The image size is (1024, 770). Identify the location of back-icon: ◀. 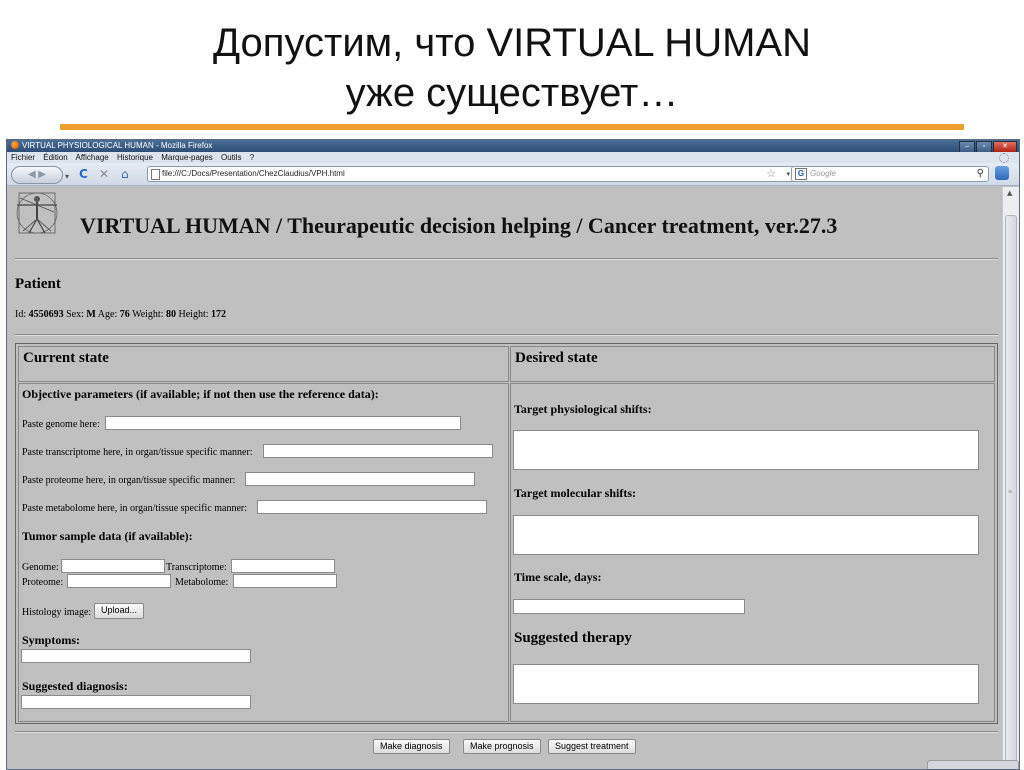
(32, 174).